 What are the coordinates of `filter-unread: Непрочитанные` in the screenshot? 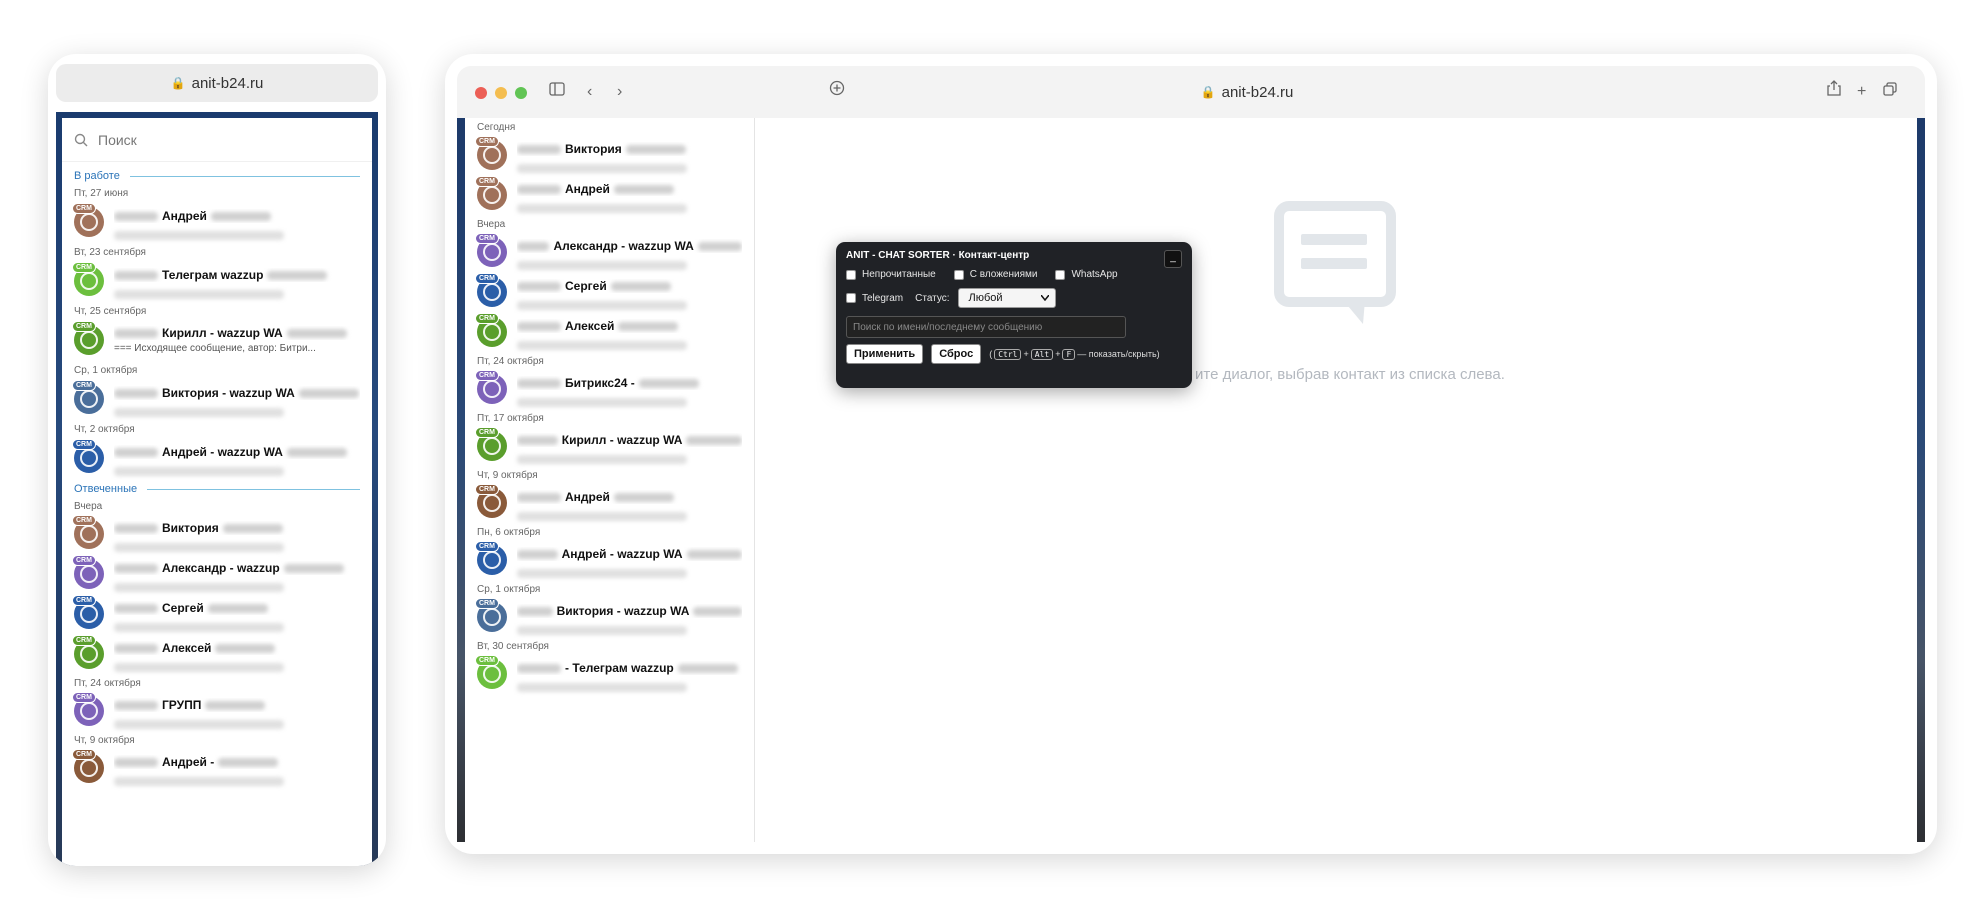 It's located at (891, 274).